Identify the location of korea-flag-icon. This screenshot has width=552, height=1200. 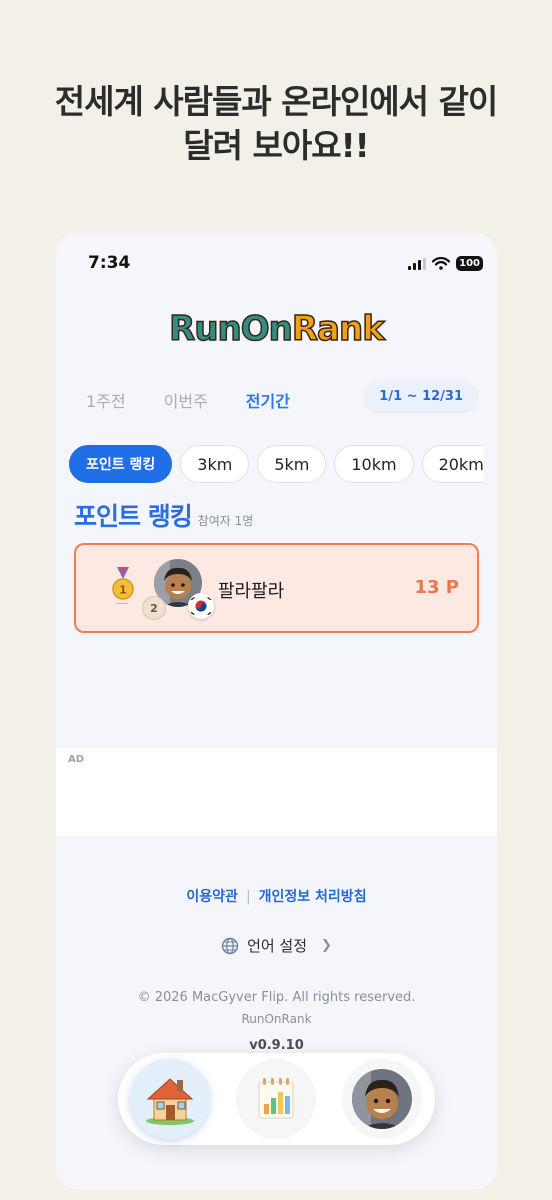
(201, 606).